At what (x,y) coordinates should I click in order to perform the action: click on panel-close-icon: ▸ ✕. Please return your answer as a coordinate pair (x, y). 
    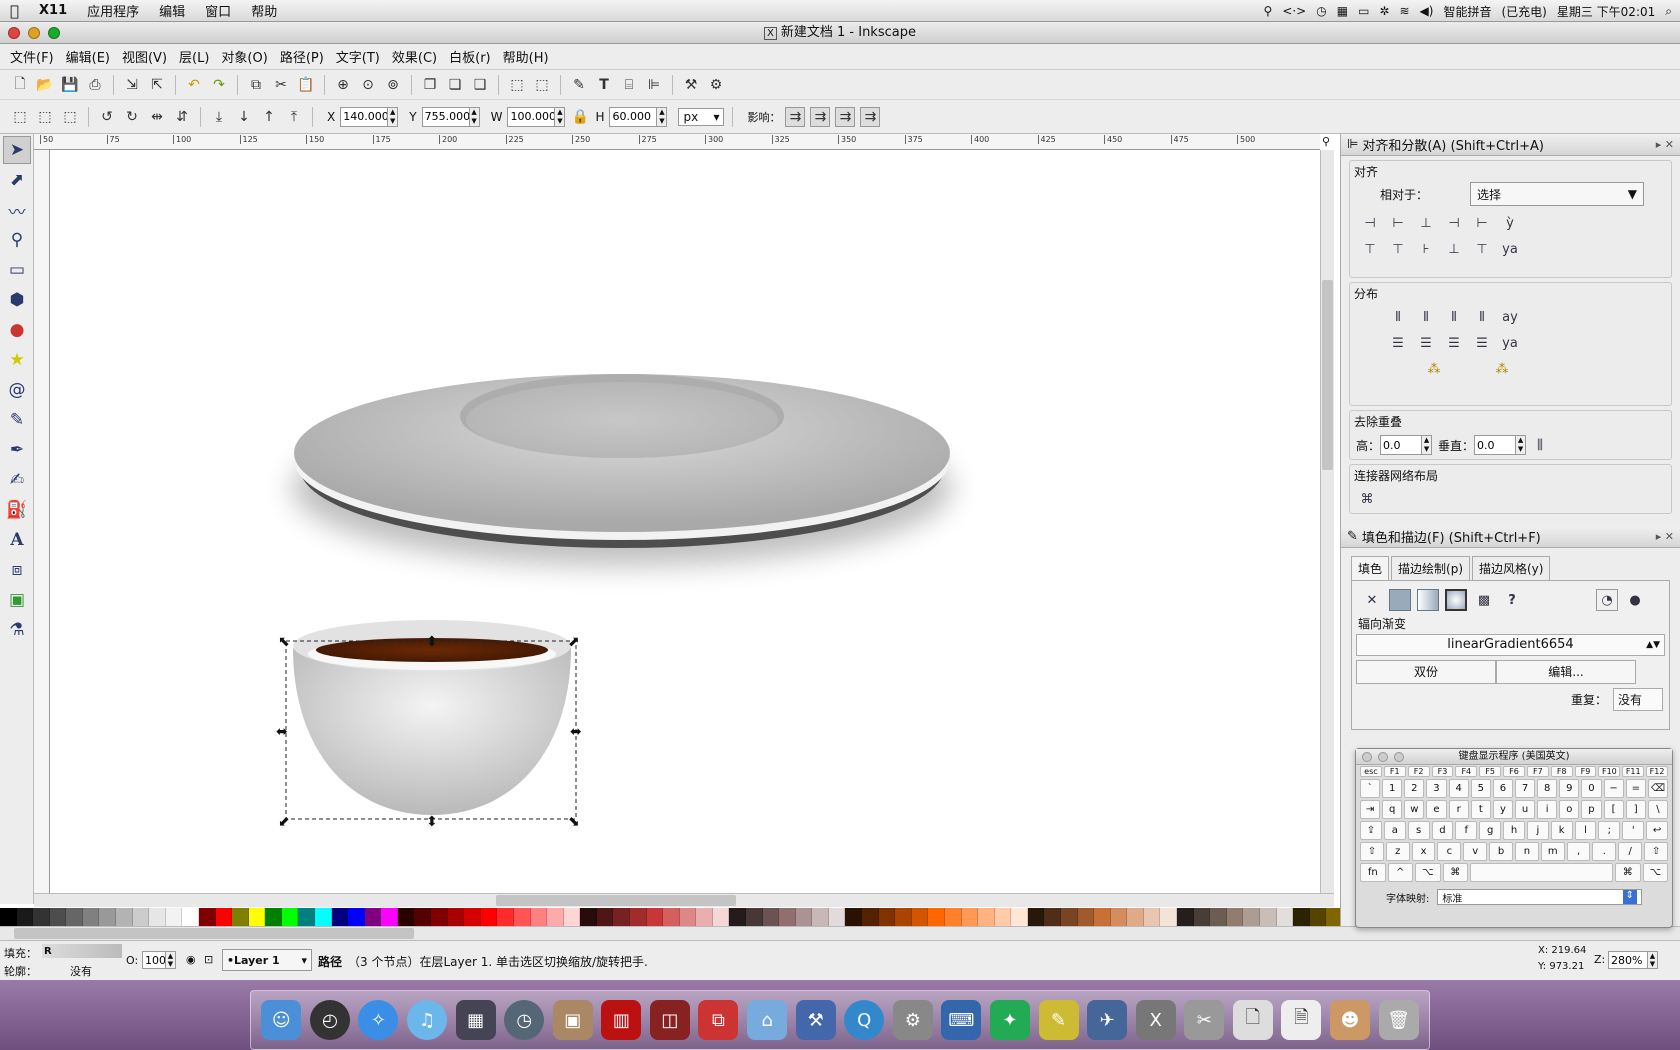
    Looking at the image, I should click on (1665, 536).